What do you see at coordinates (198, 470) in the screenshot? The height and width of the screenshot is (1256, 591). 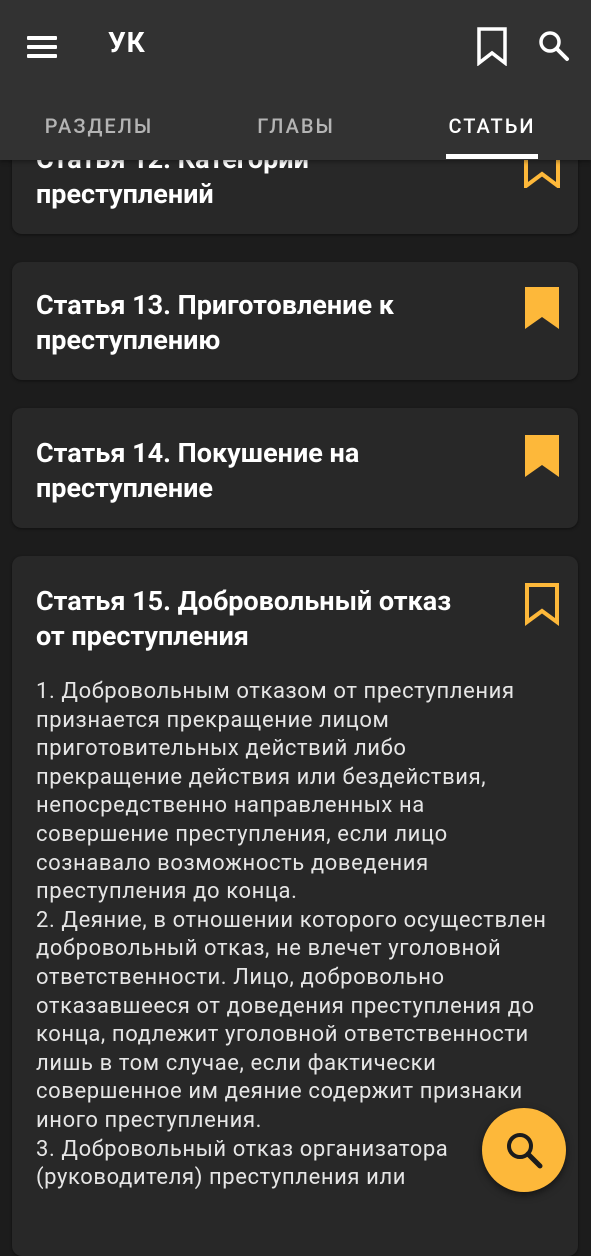 I see `article-title: Статья 14. Покушение на преступление` at bounding box center [198, 470].